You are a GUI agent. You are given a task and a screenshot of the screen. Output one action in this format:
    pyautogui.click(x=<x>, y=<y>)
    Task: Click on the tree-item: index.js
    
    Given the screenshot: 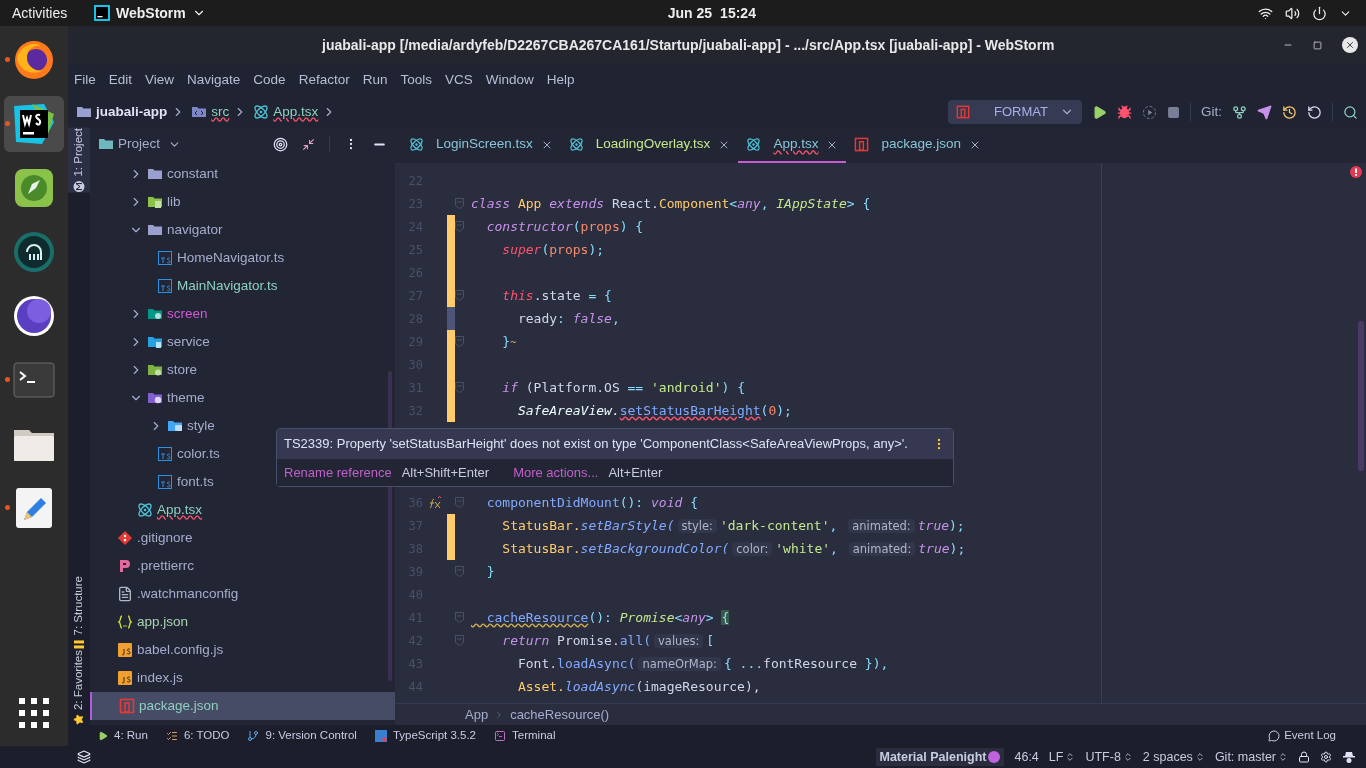 What is the action you would take?
    pyautogui.click(x=242, y=678)
    